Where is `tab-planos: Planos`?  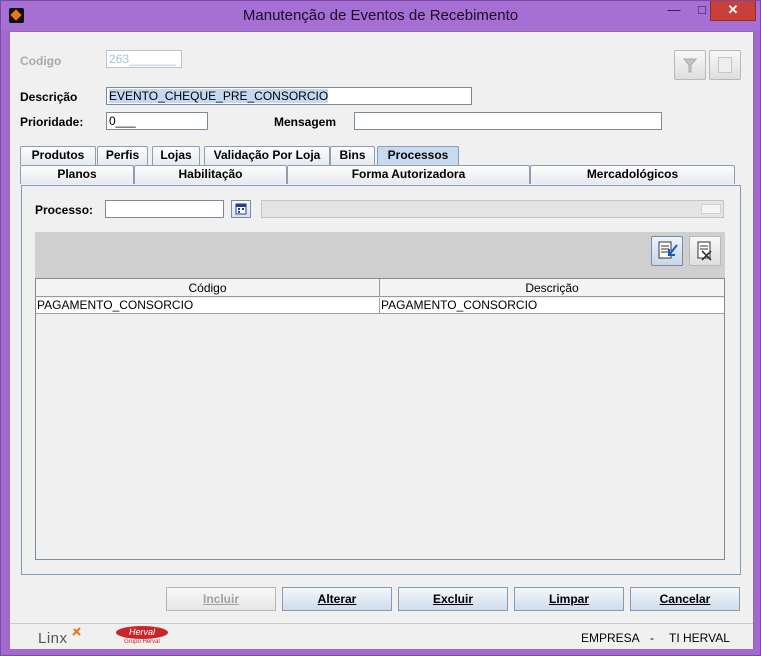
tab-planos: Planos is located at coordinates (77, 174).